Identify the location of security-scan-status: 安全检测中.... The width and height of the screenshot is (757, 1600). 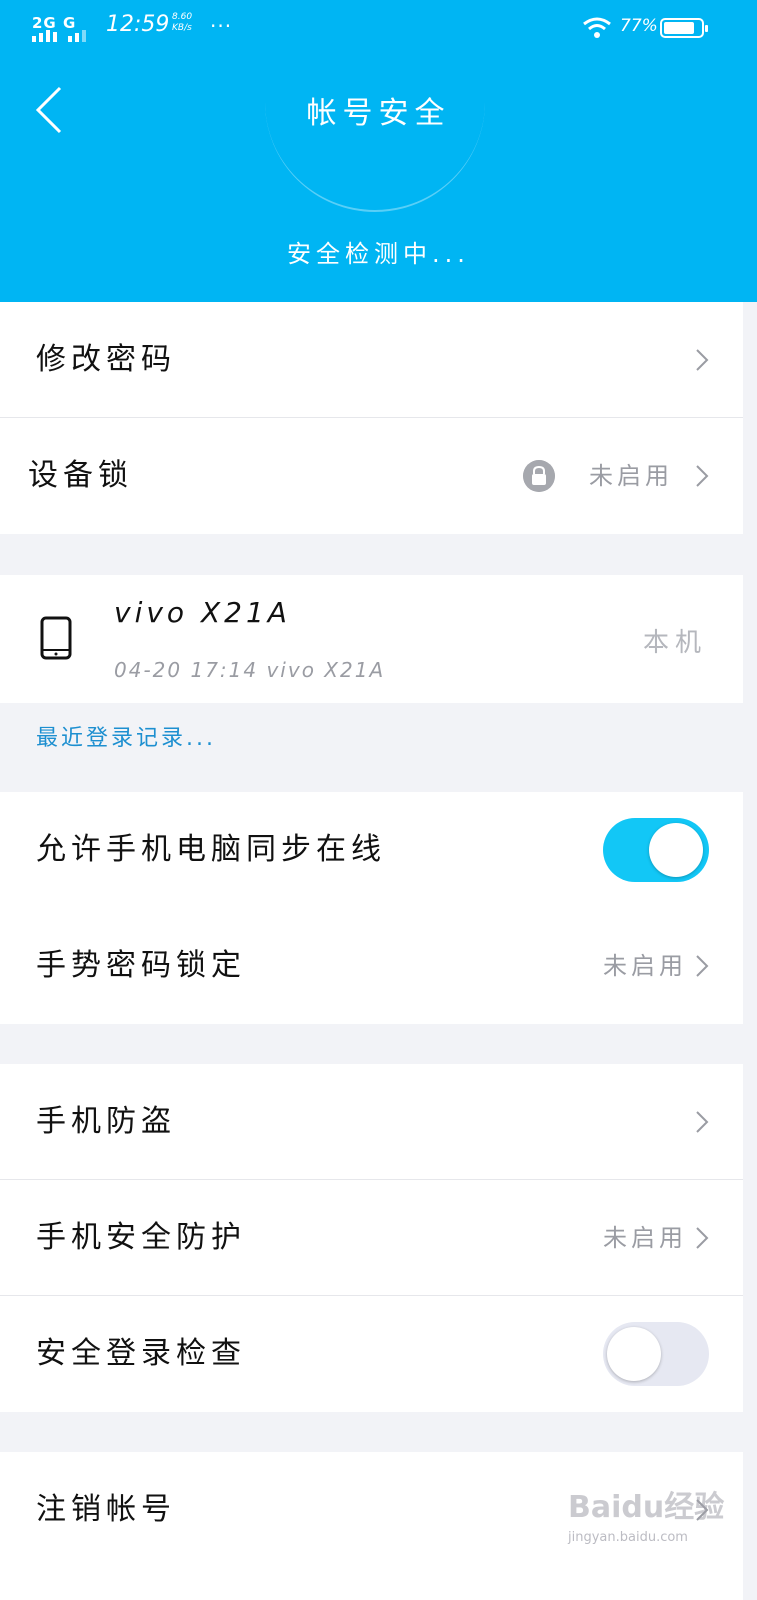
(378, 254).